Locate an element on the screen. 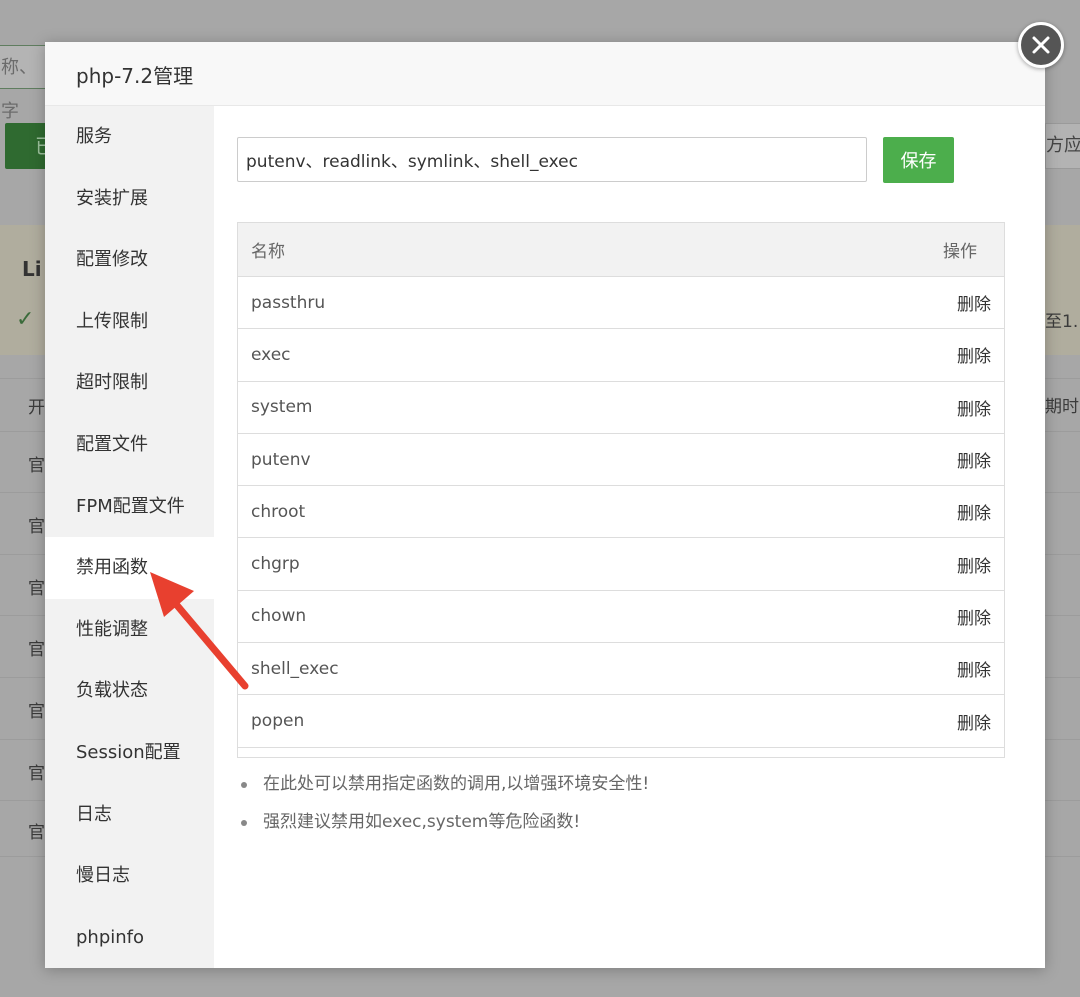  background-right-button: 方应 is located at coordinates (1062, 146).